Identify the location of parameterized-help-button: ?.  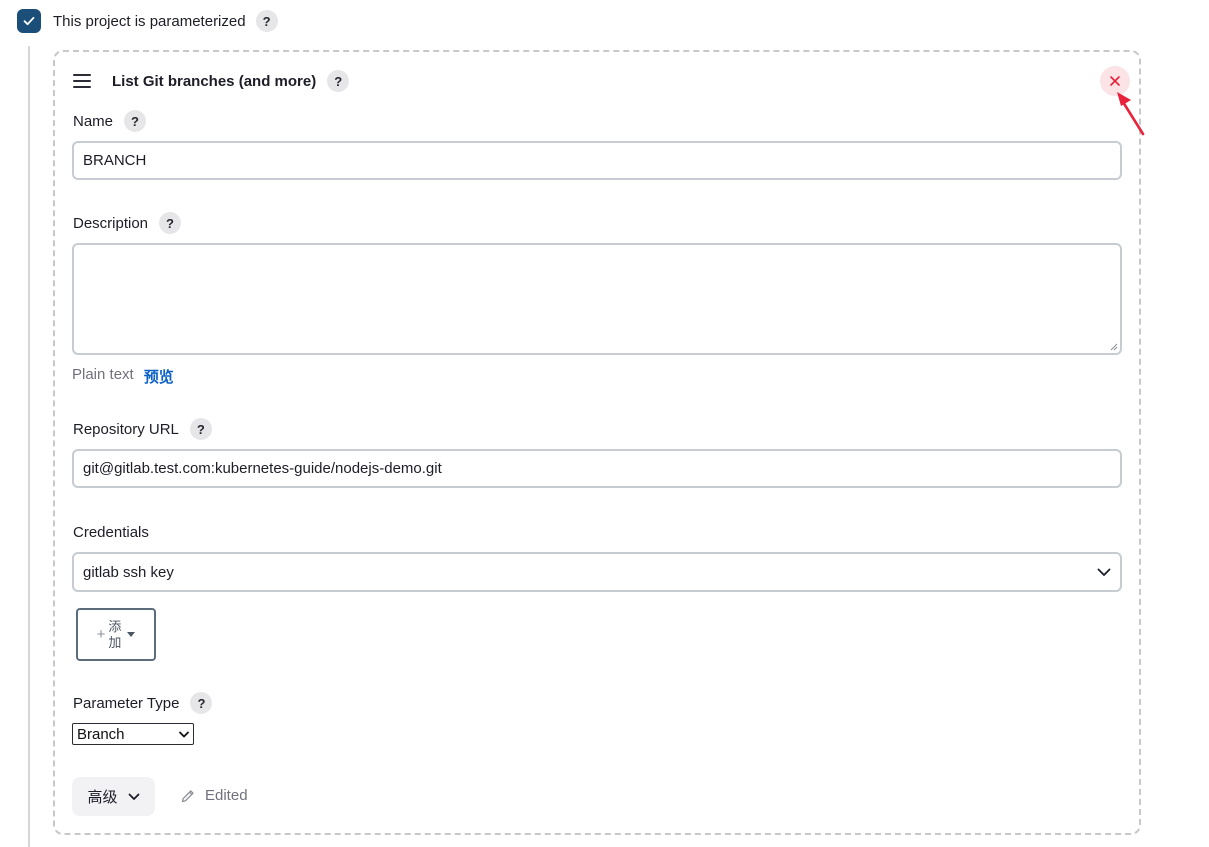
(266, 21).